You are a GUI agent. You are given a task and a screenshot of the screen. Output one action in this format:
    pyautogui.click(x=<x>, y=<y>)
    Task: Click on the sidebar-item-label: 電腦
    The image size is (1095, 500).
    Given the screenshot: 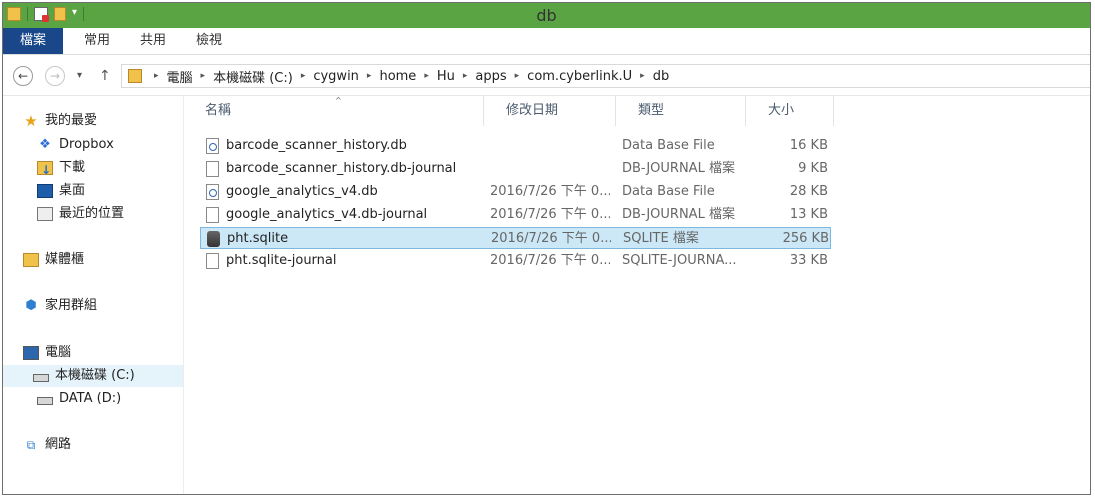 What is the action you would take?
    pyautogui.click(x=58, y=352)
    